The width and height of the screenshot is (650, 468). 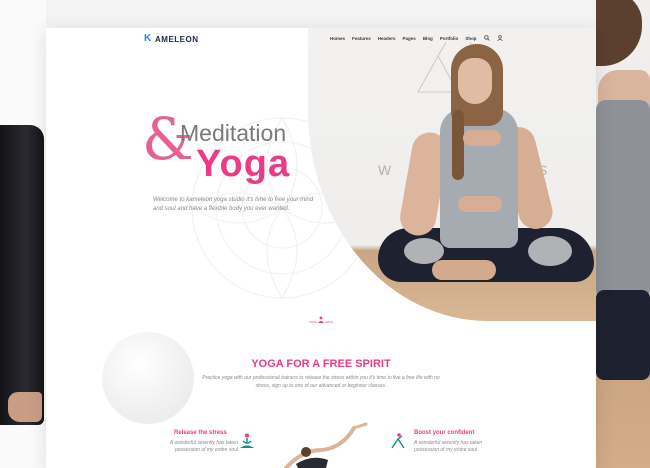 What do you see at coordinates (321, 319) in the screenshot?
I see `lotus-divider-icon` at bounding box center [321, 319].